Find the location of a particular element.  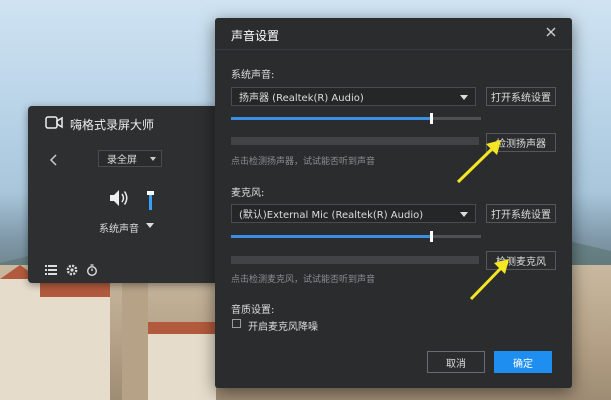

annotation-arrow-microphone is located at coordinates (489, 280).